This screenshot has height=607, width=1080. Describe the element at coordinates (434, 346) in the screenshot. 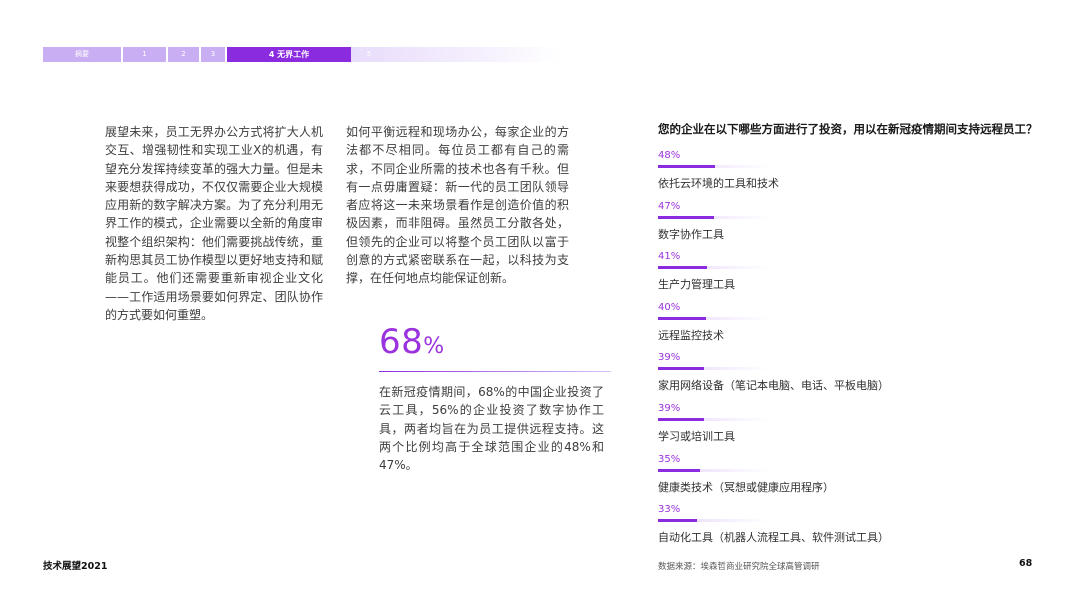

I see `stat-unit: %` at that location.